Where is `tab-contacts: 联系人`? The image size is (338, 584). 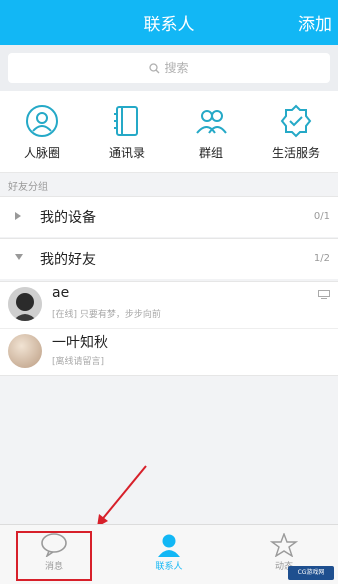
tab-contacts: 联系人 is located at coordinates (169, 552).